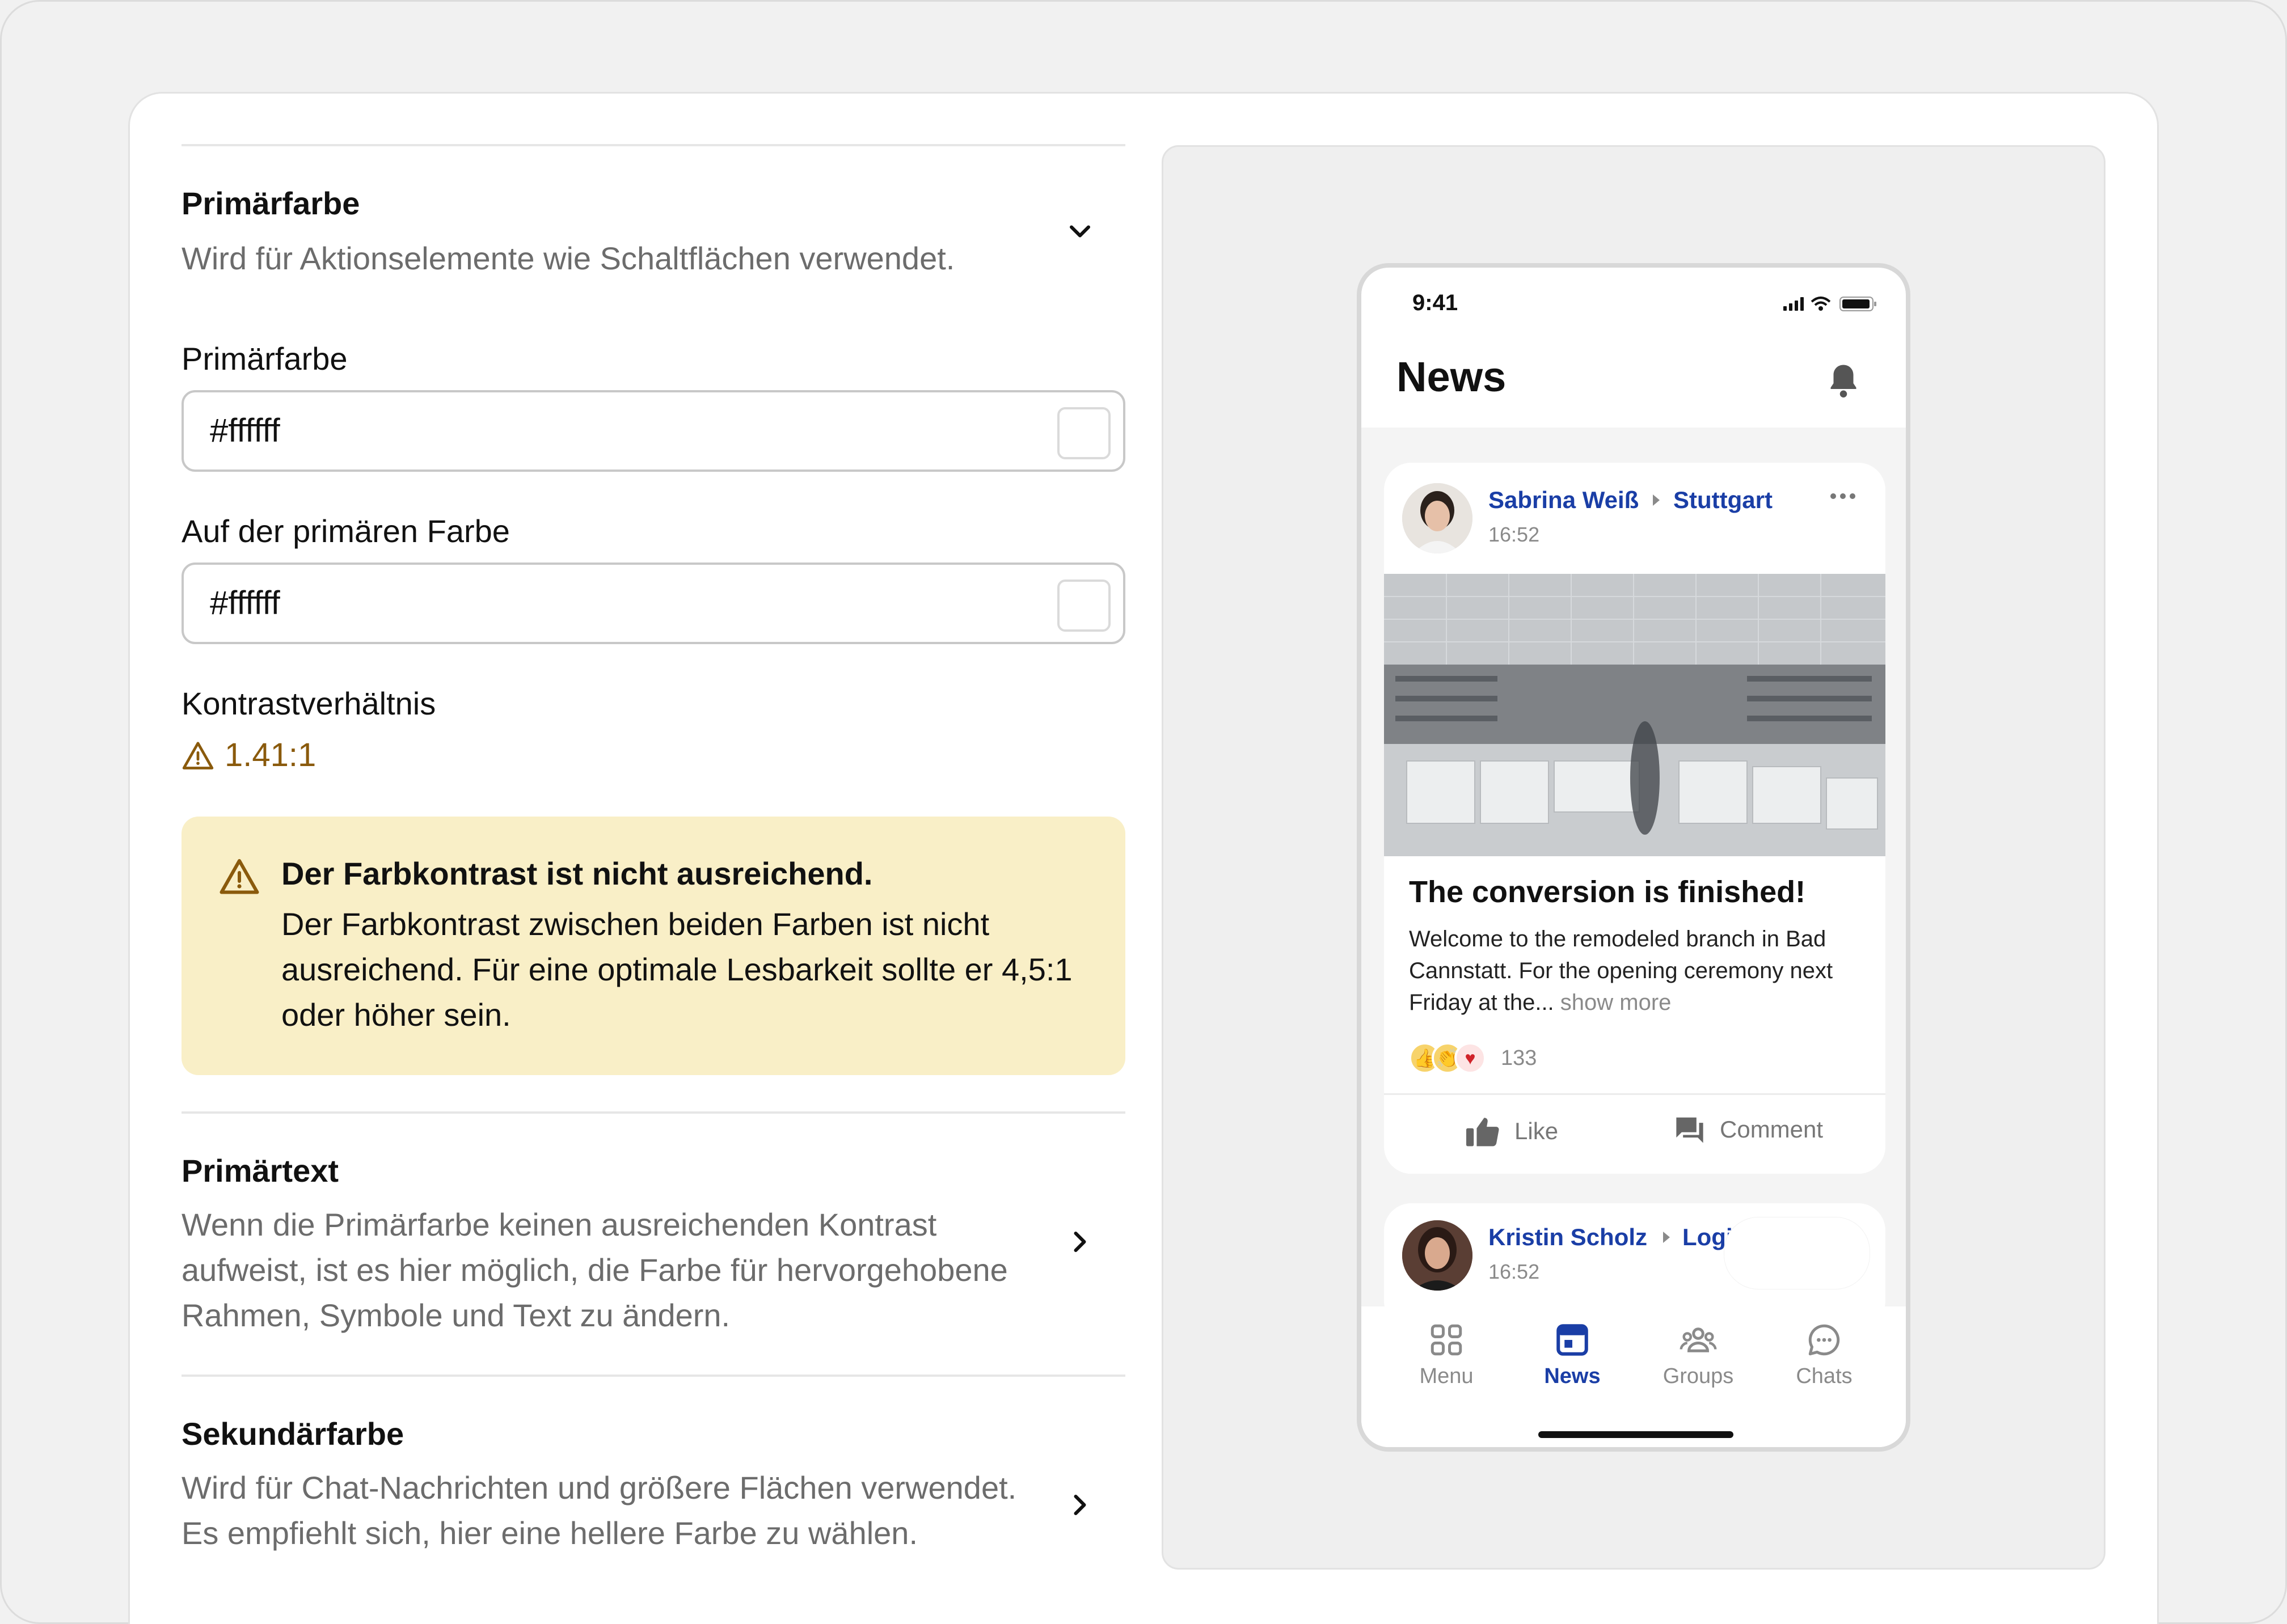 The image size is (2287, 1624). I want to click on contrast-label: Kontrastverhältnis, so click(309, 704).